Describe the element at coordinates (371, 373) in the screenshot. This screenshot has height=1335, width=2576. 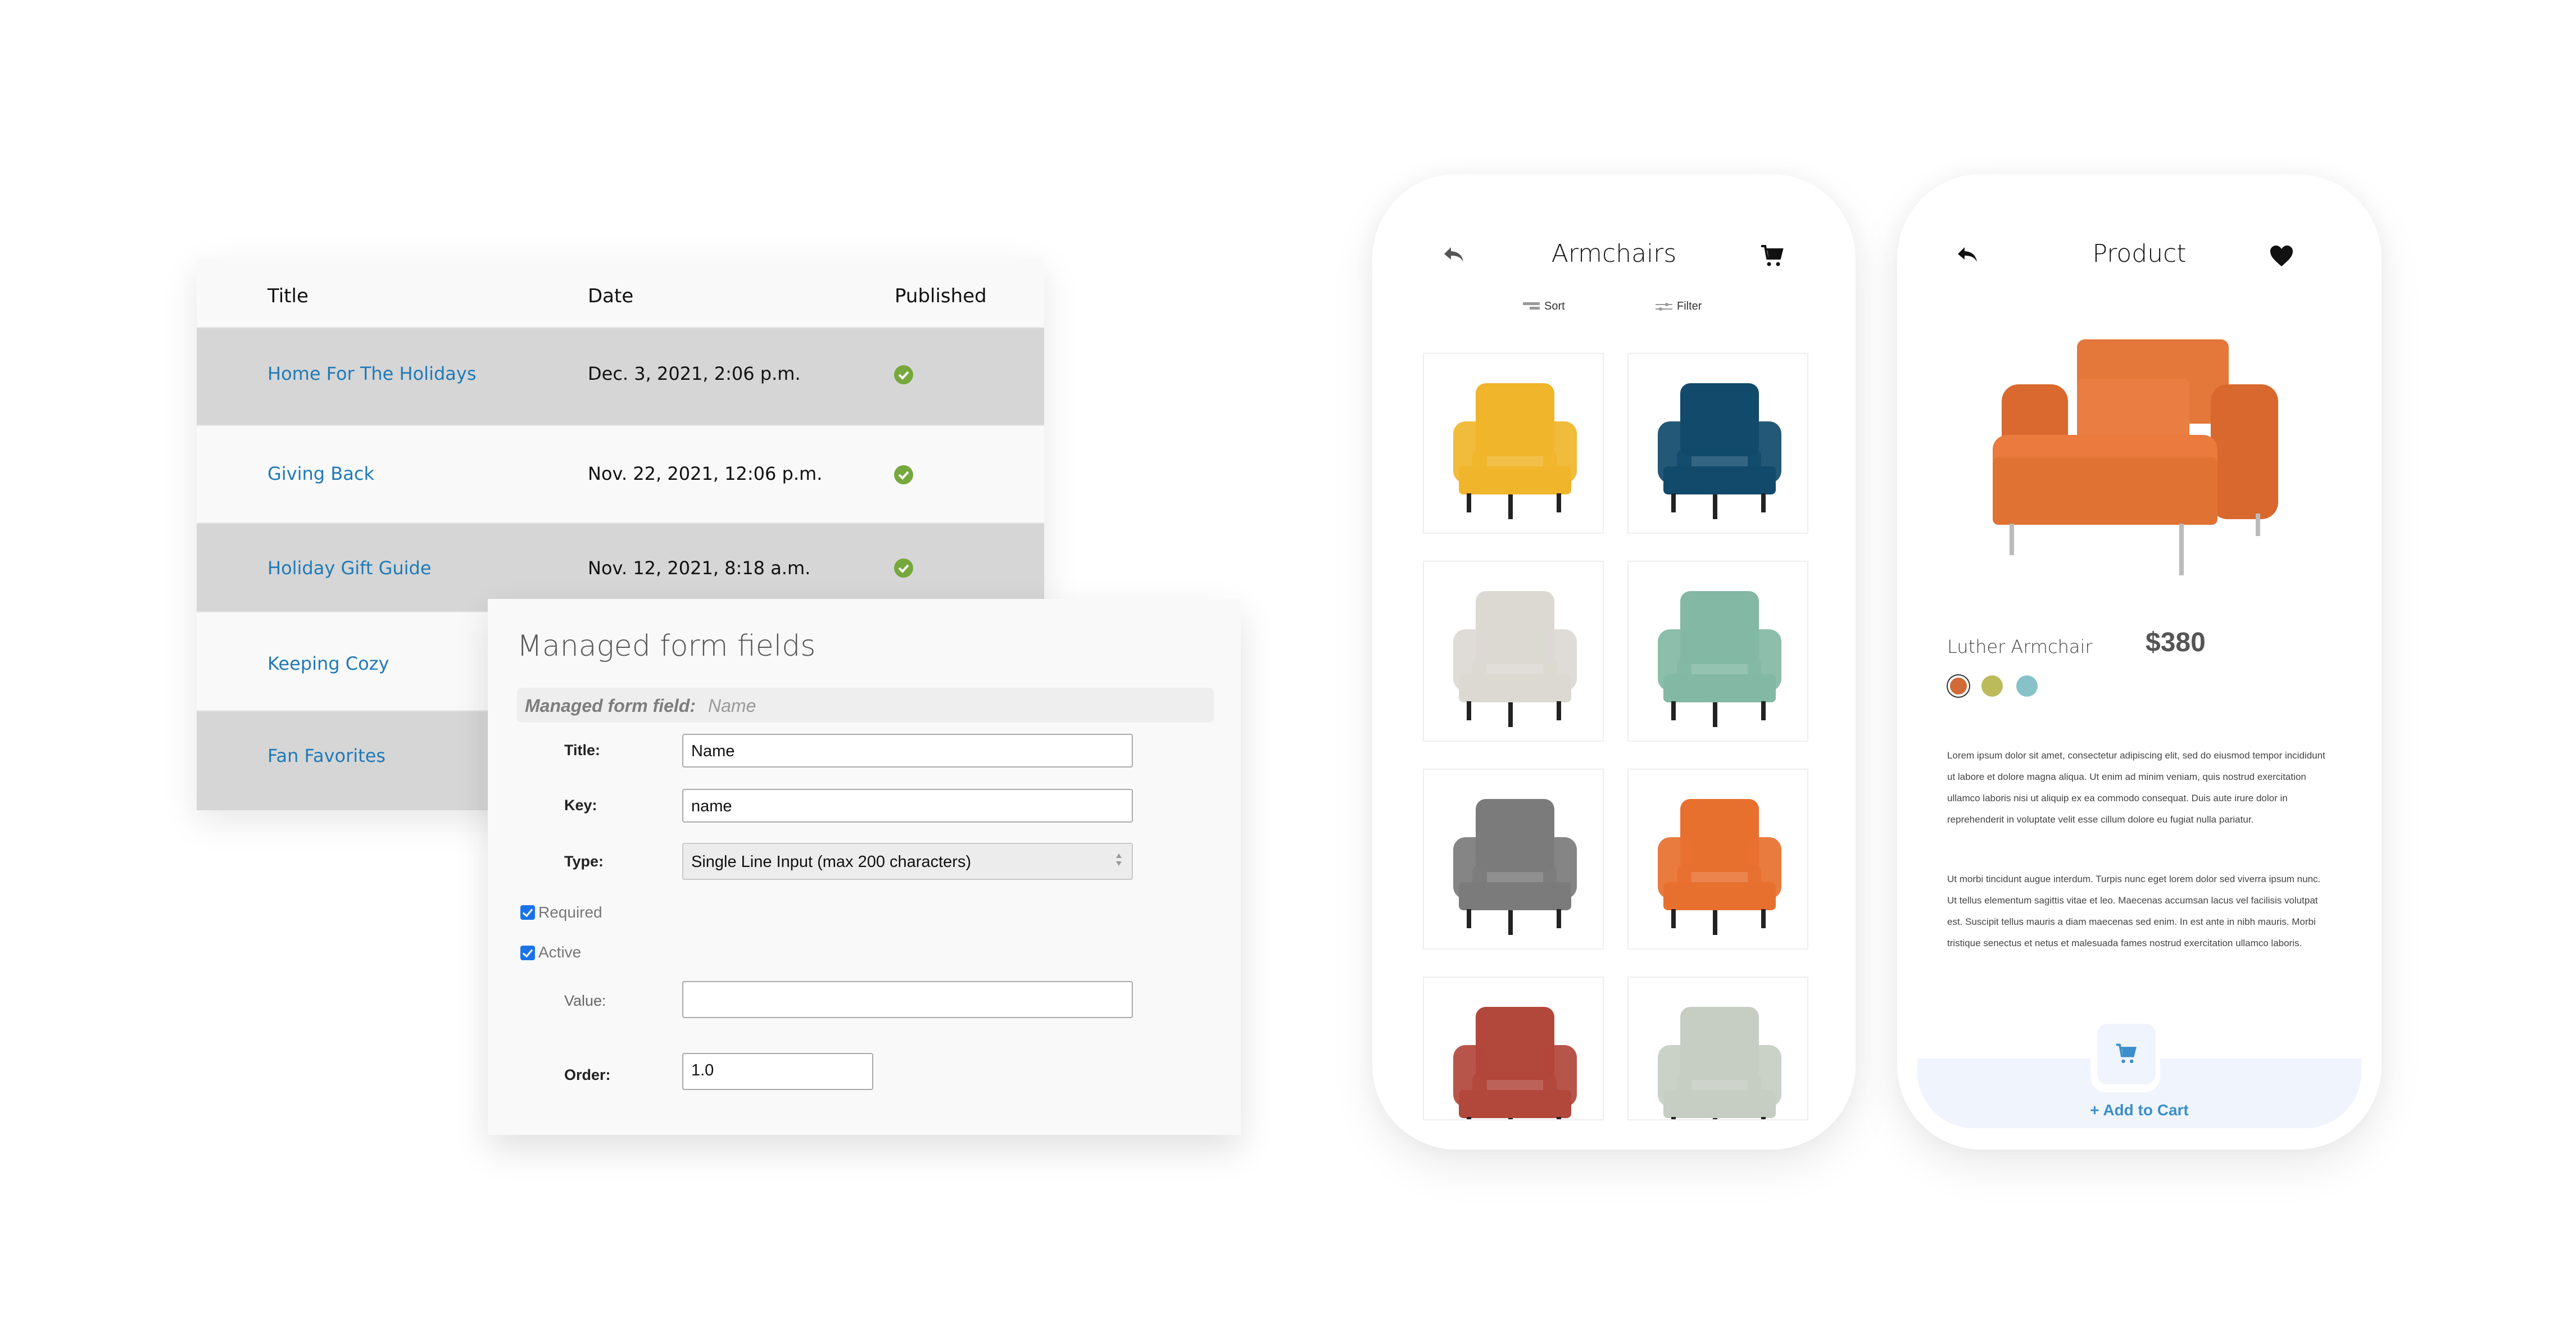
I see `post-title-link: Home For The Holidays` at that location.